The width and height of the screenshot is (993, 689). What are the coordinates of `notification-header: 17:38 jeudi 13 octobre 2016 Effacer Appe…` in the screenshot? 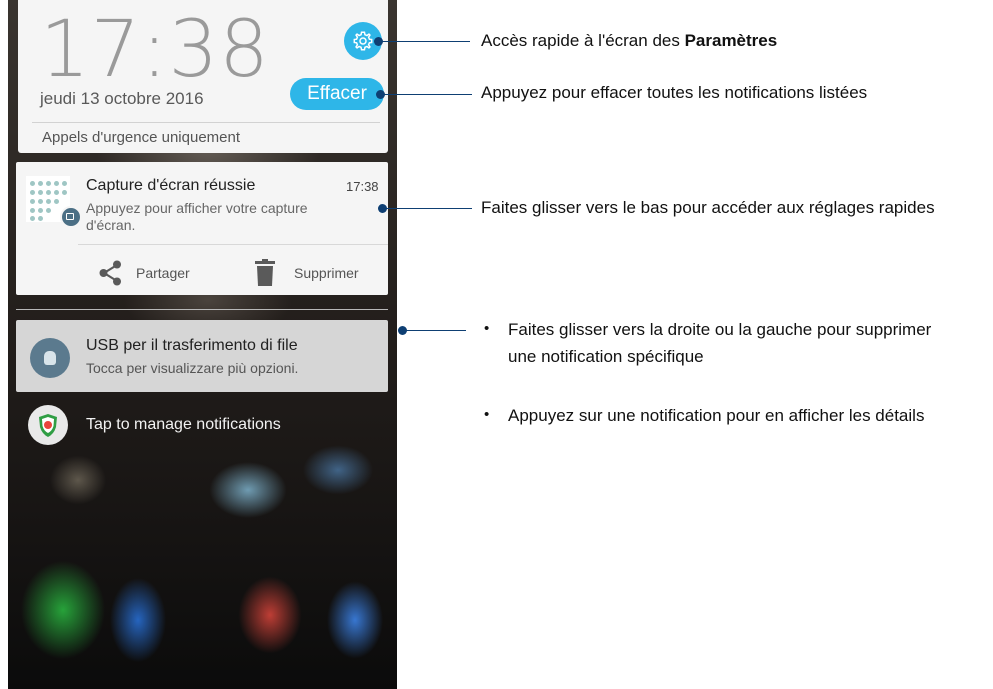 It's located at (203, 76).